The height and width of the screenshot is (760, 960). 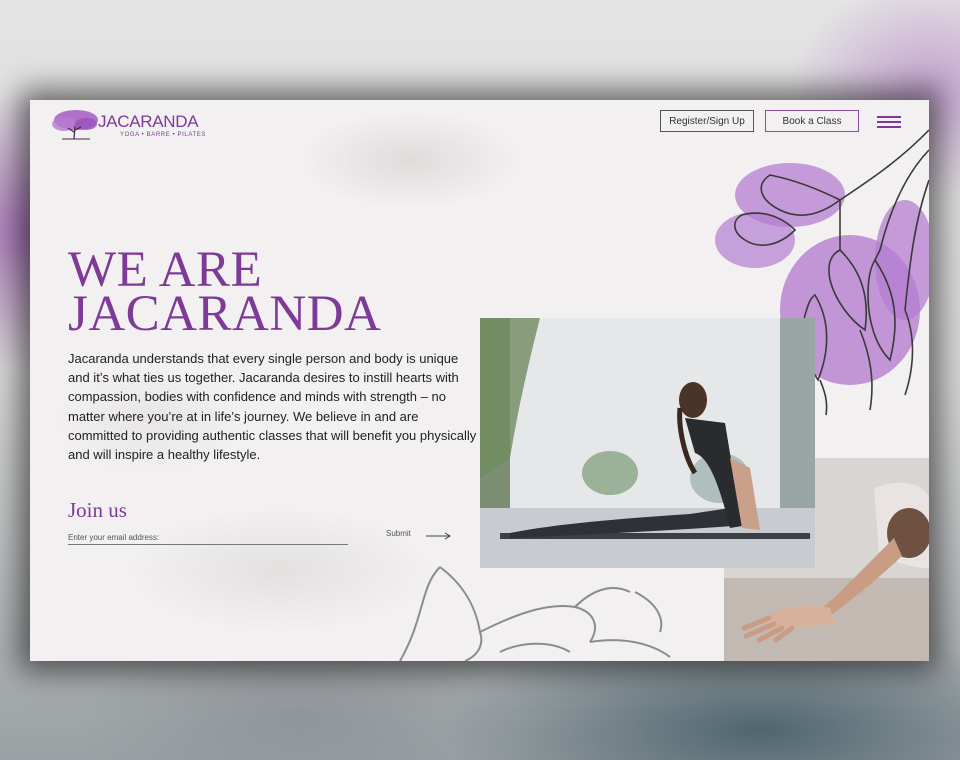 What do you see at coordinates (97, 510) in the screenshot?
I see `join-heading: Join us` at bounding box center [97, 510].